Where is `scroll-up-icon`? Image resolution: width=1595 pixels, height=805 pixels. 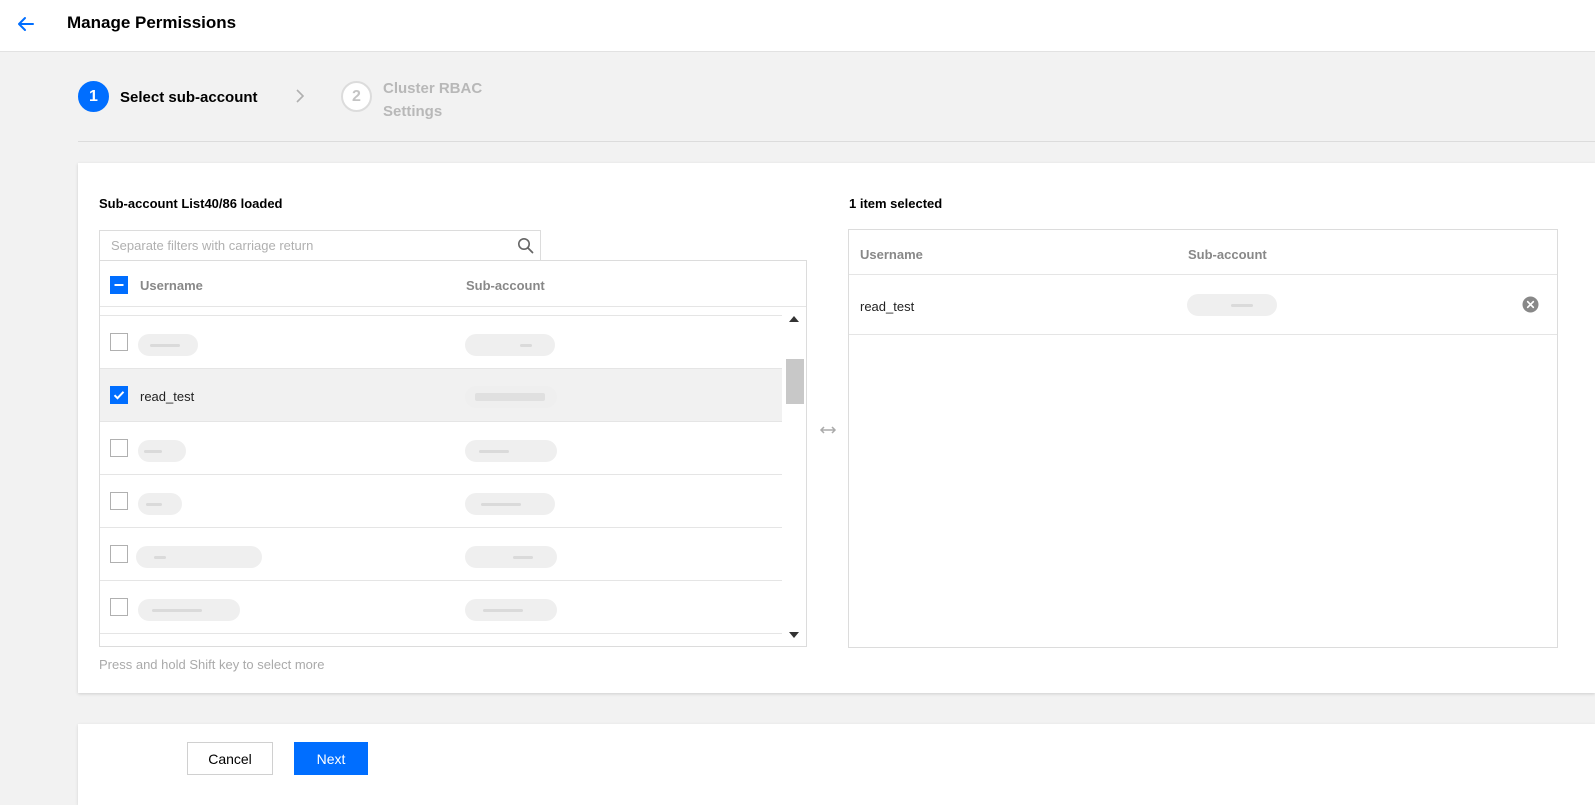
scroll-up-icon is located at coordinates (794, 319).